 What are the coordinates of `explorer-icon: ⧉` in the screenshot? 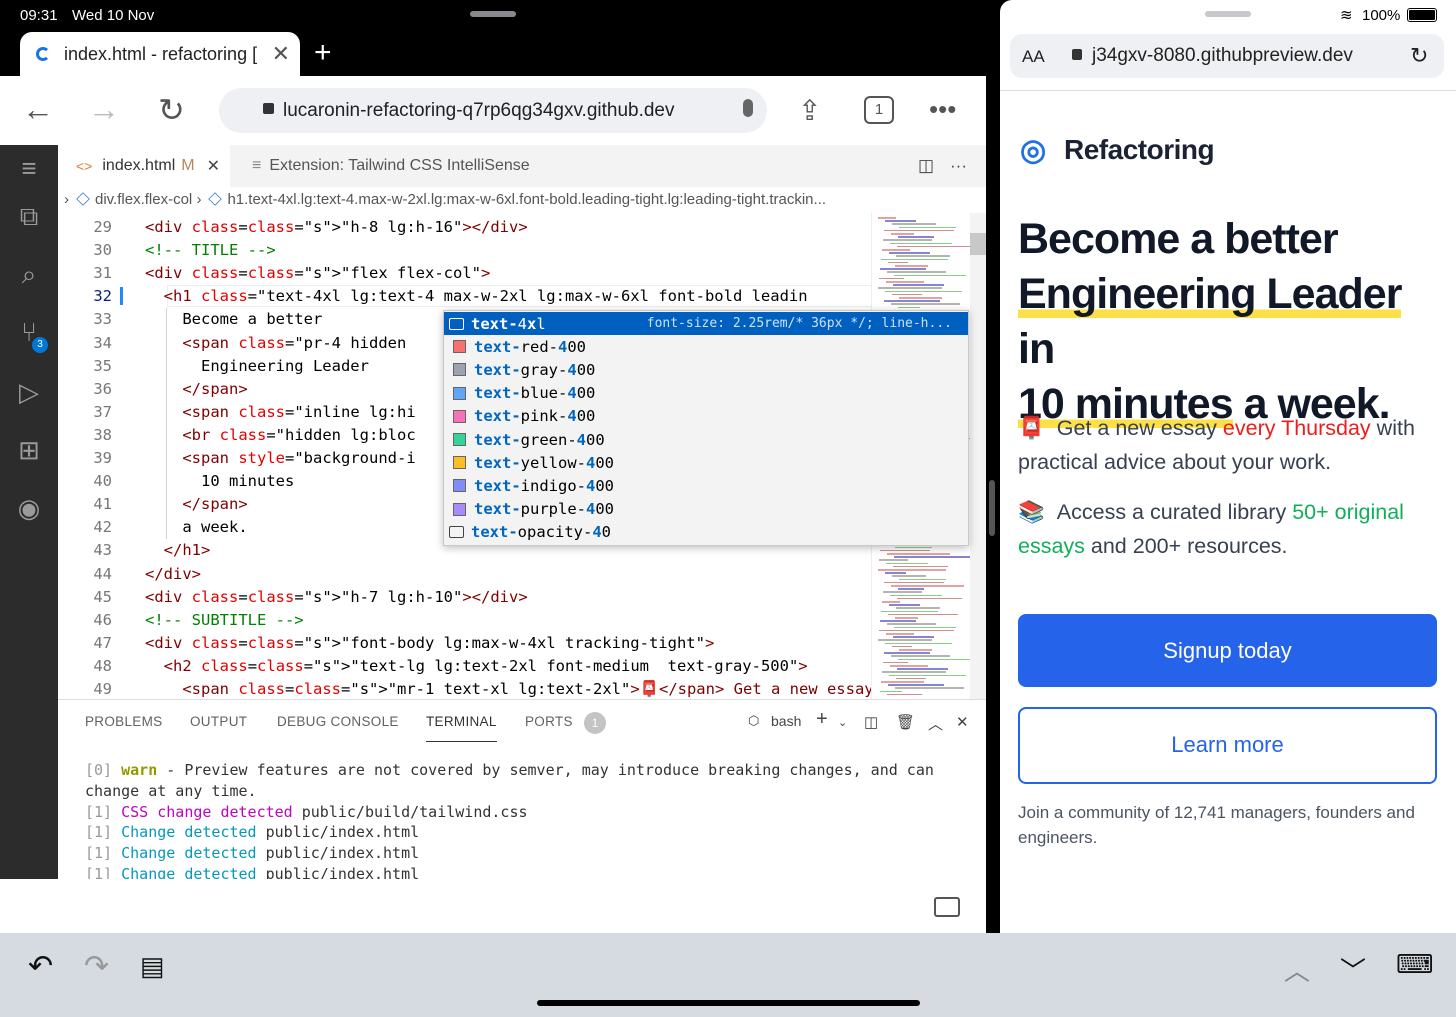 It's located at (29, 216).